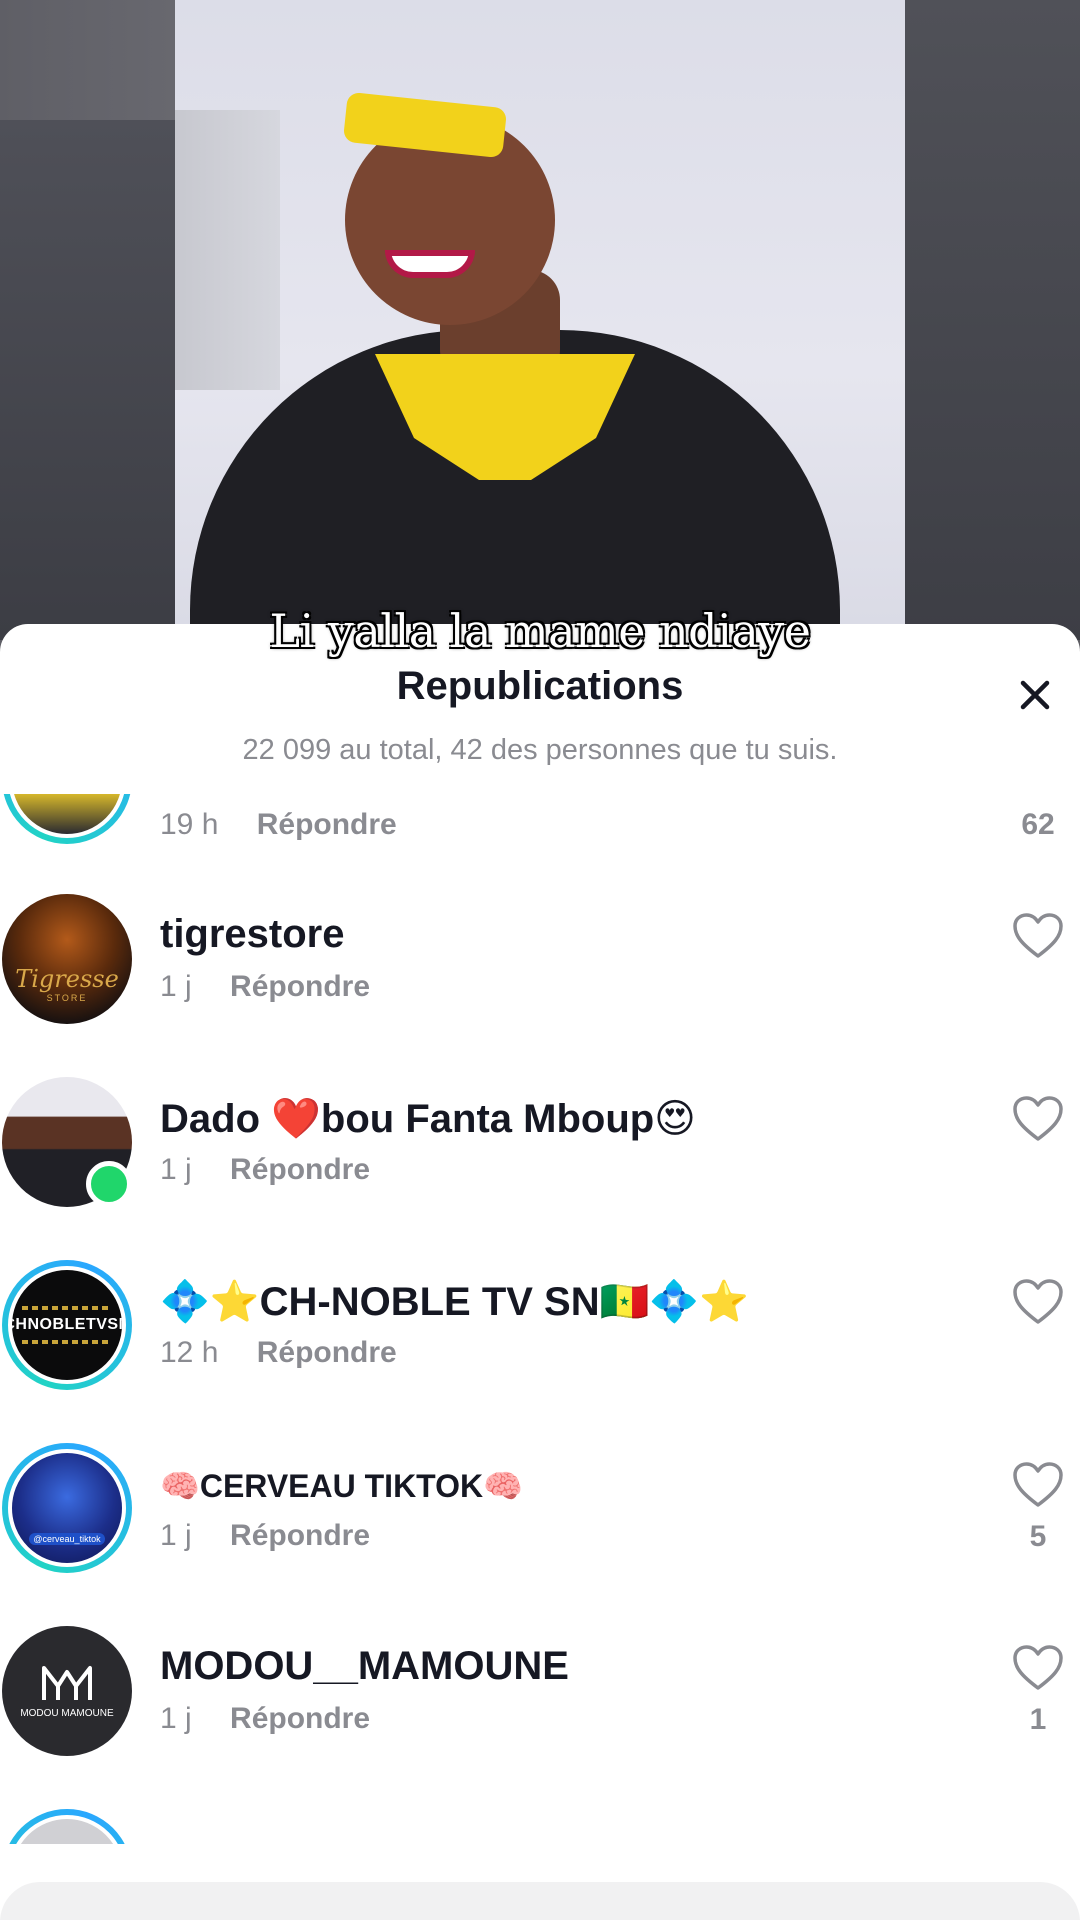  Describe the element at coordinates (252, 934) in the screenshot. I see `user-name: tigrestore` at that location.